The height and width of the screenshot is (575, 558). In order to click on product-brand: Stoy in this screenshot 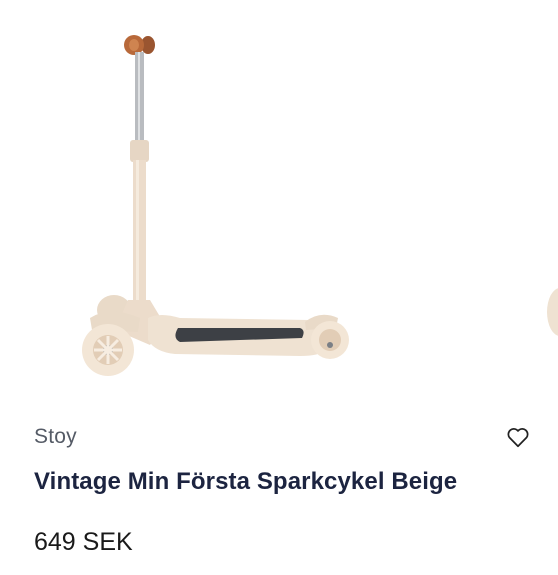, I will do `click(55, 437)`.